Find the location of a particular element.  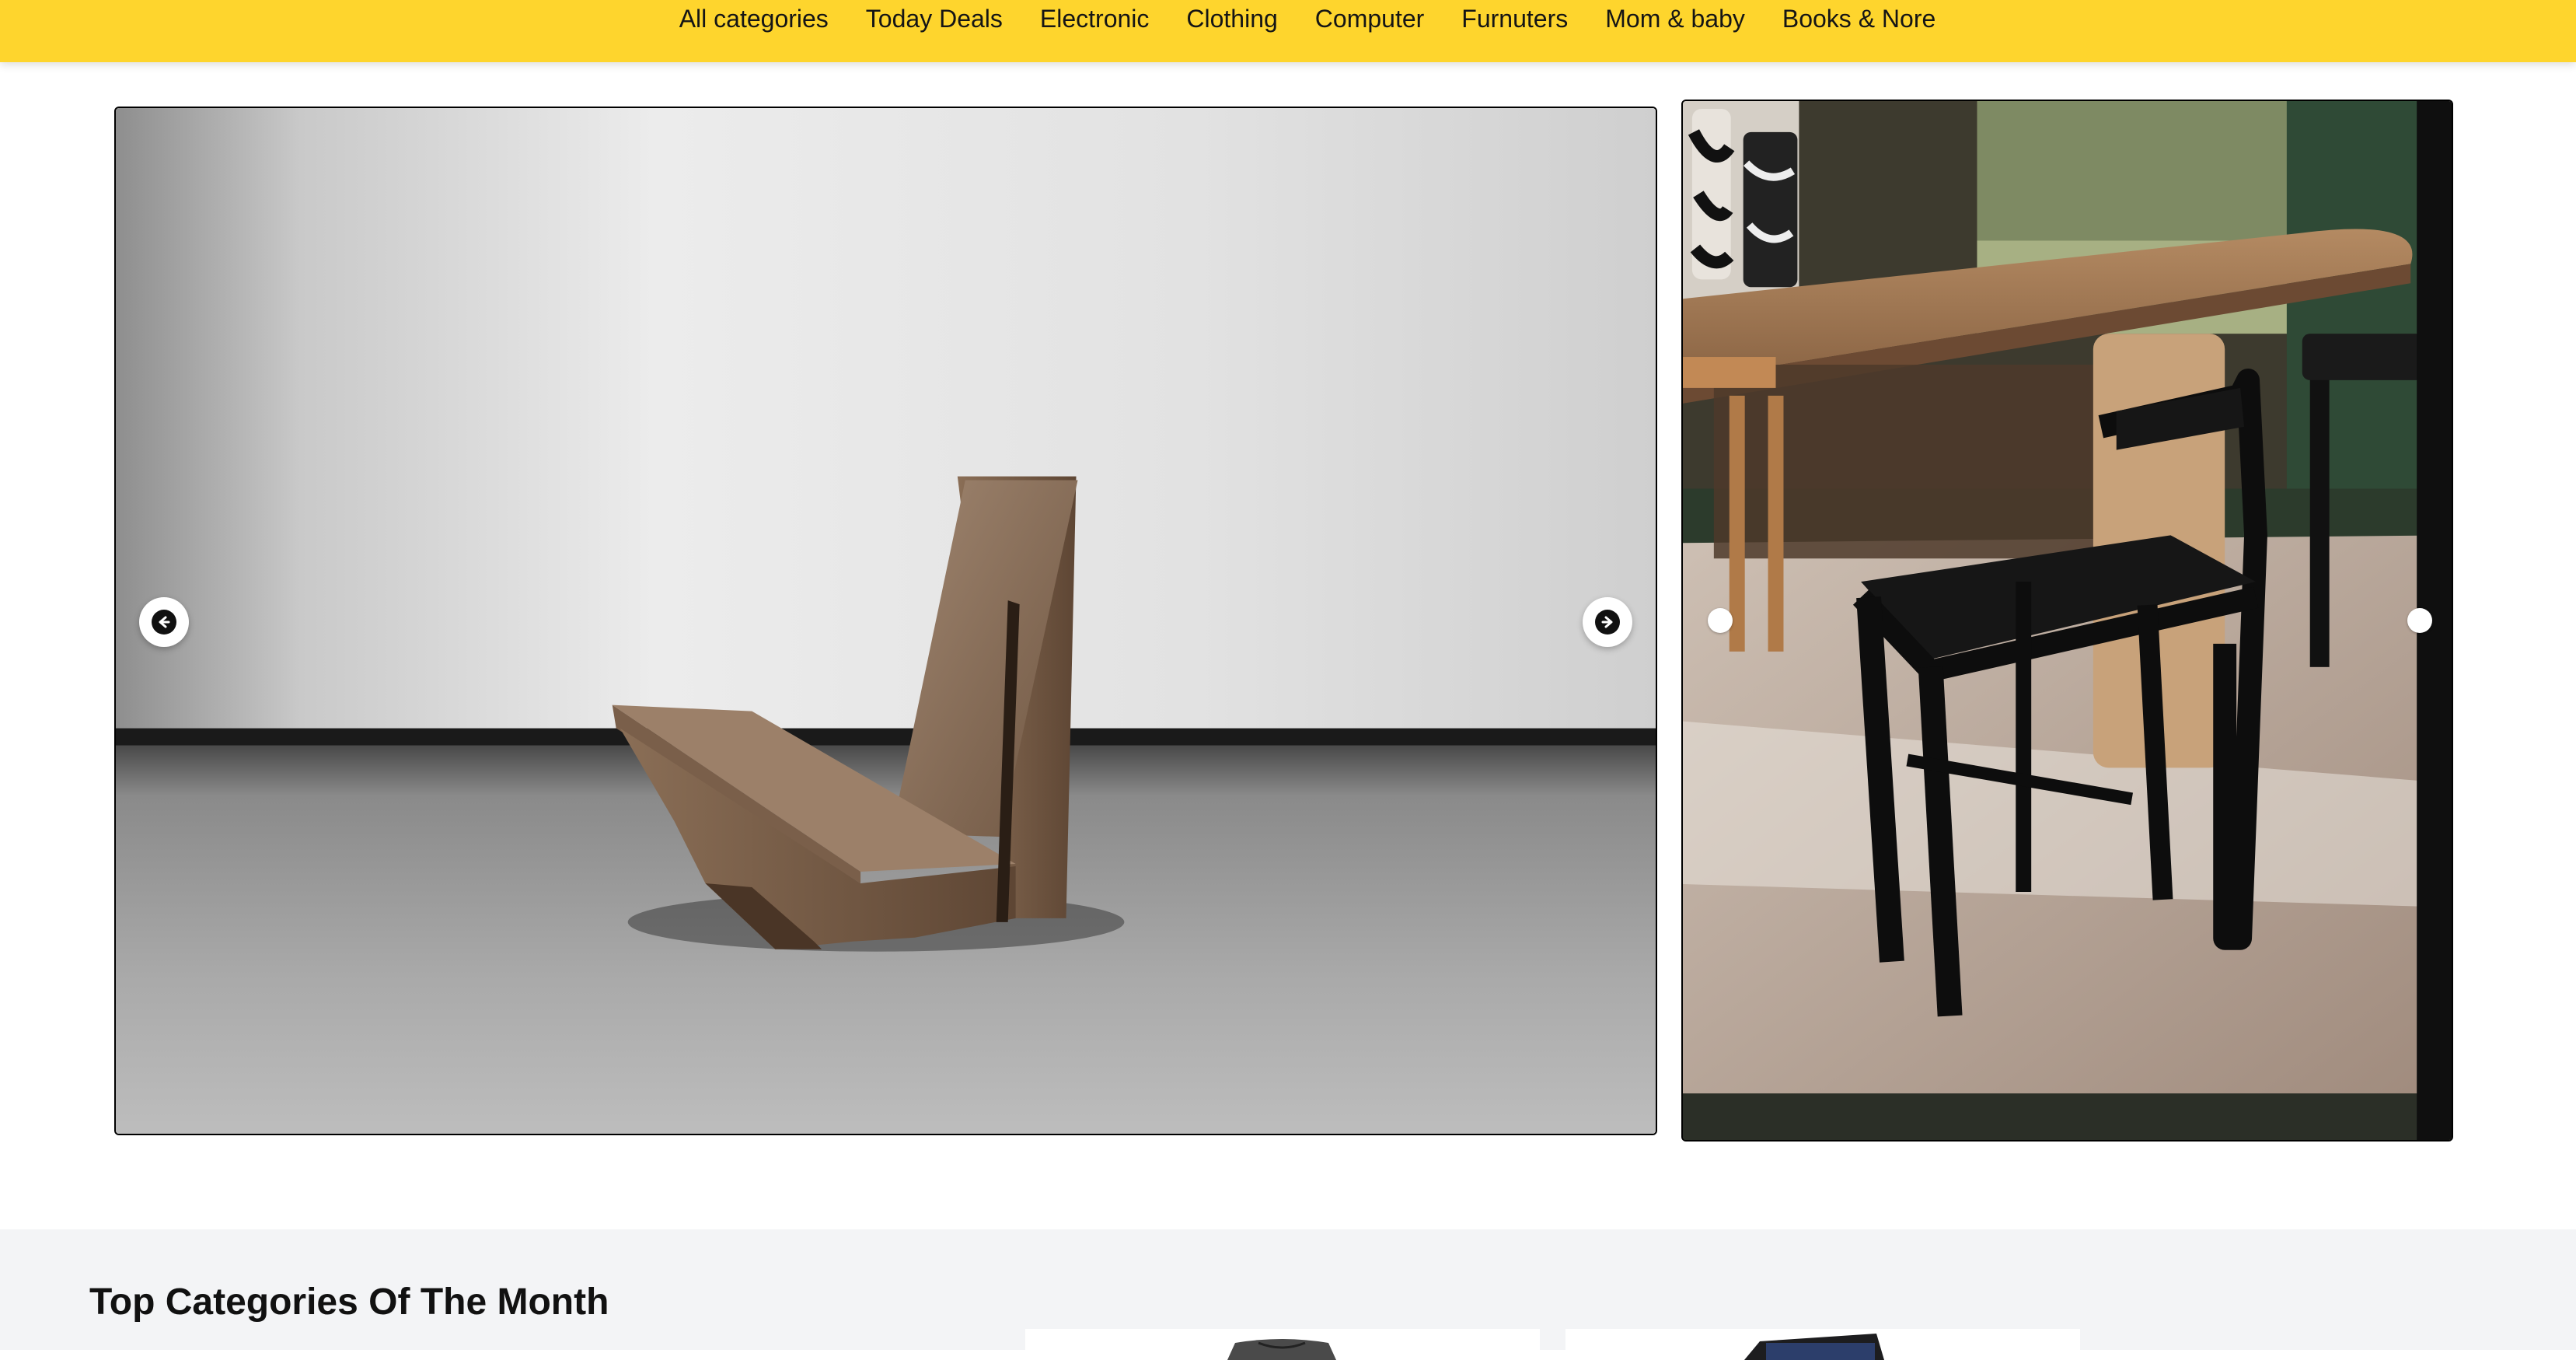

arrow-right-icon is located at coordinates (1608, 623).